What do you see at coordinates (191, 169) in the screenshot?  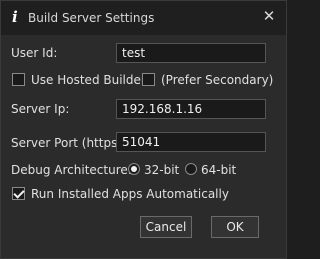 I see `arch-64bit-radio` at bounding box center [191, 169].